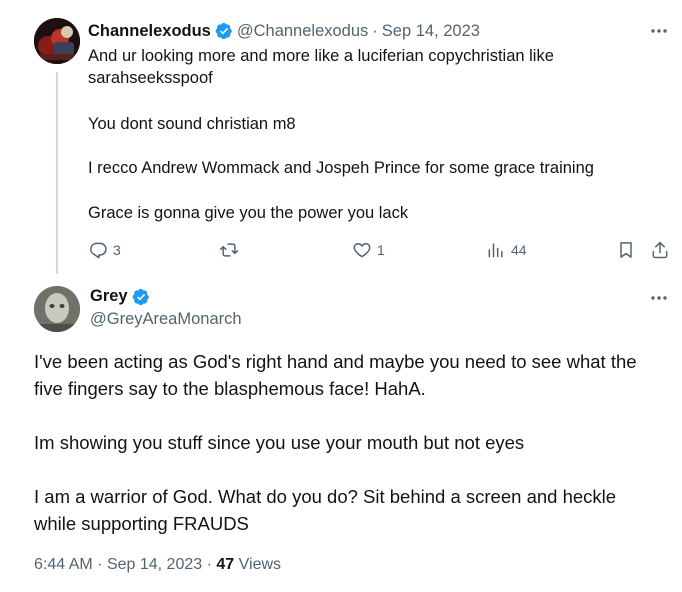  What do you see at coordinates (302, 31) in the screenshot?
I see `author-handle: @Channelexodus` at bounding box center [302, 31].